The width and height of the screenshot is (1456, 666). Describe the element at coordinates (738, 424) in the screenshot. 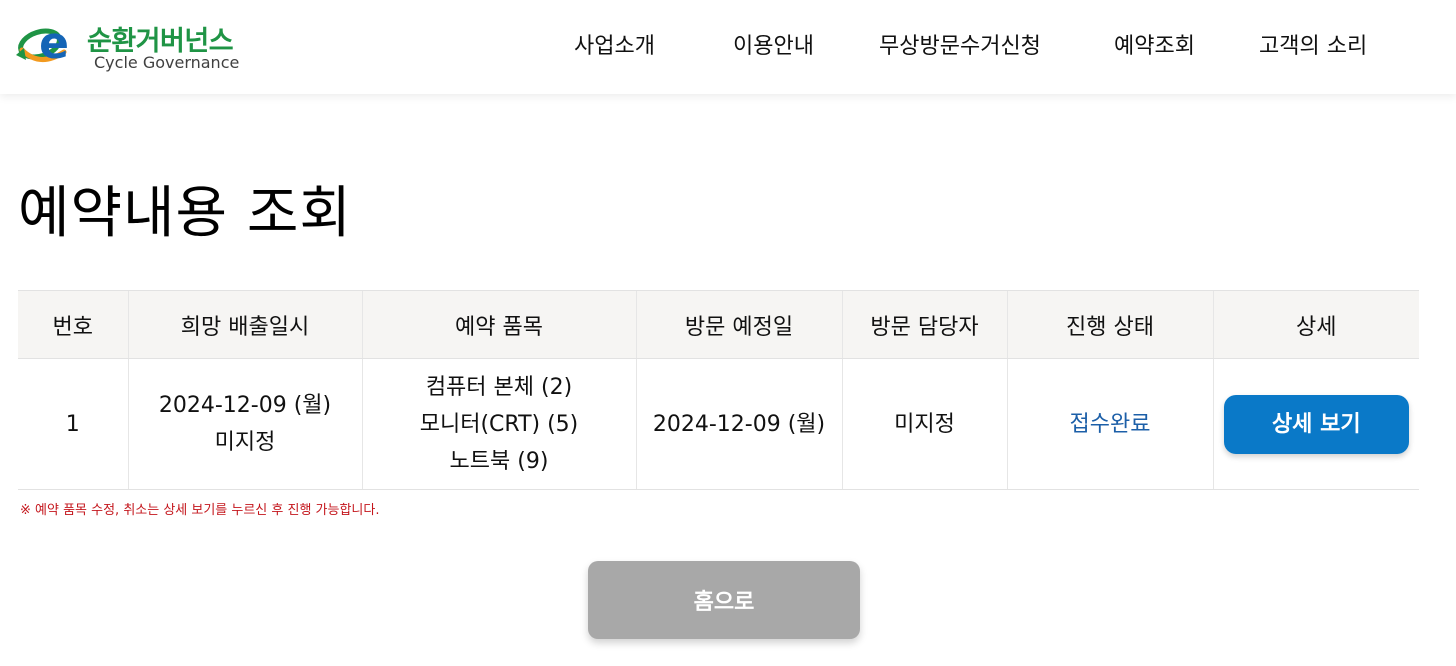

I see `cell-visit-date: 2024-12-09 (월)` at that location.